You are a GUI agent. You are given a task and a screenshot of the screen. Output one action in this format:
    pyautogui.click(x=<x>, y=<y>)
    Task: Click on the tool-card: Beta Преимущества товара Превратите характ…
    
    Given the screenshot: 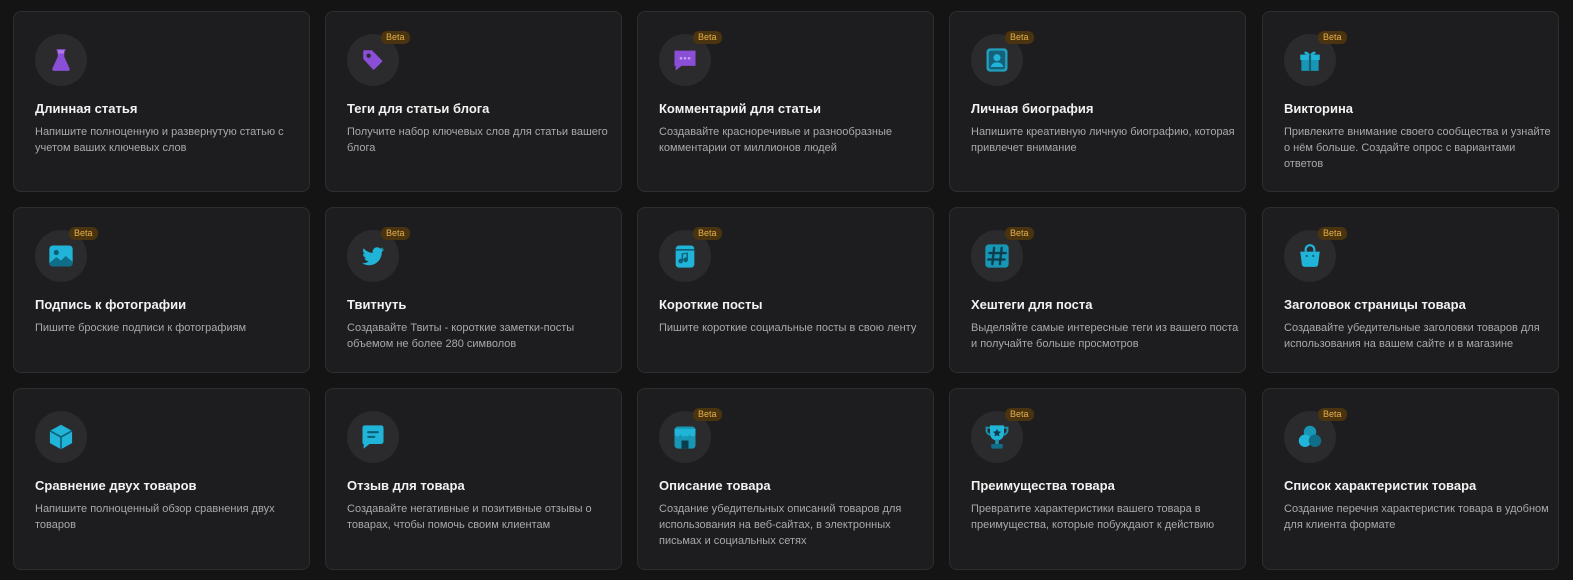 What is the action you would take?
    pyautogui.click(x=1097, y=479)
    